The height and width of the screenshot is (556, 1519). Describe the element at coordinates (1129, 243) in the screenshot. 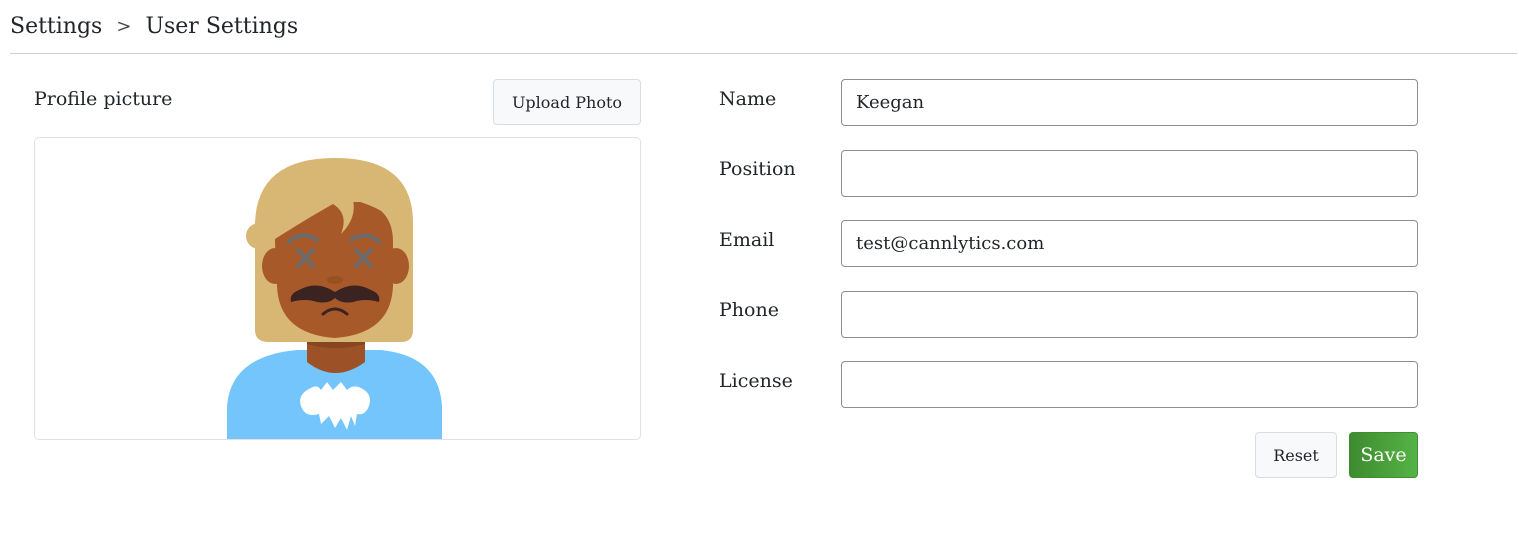

I see `email-input` at that location.